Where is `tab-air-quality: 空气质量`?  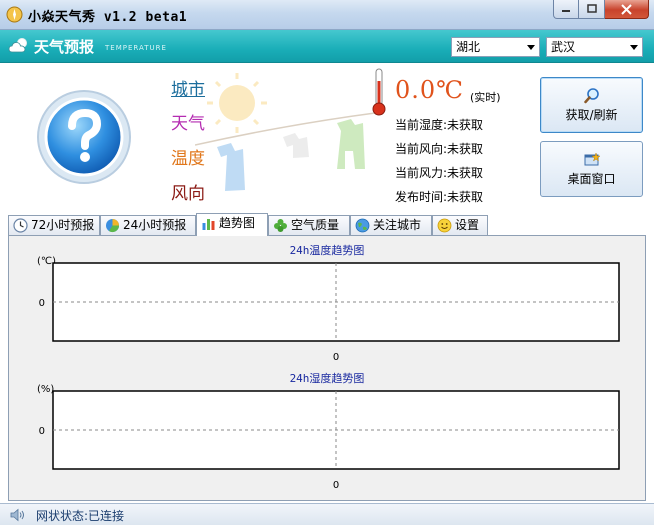 tab-air-quality: 空气质量 is located at coordinates (309, 225).